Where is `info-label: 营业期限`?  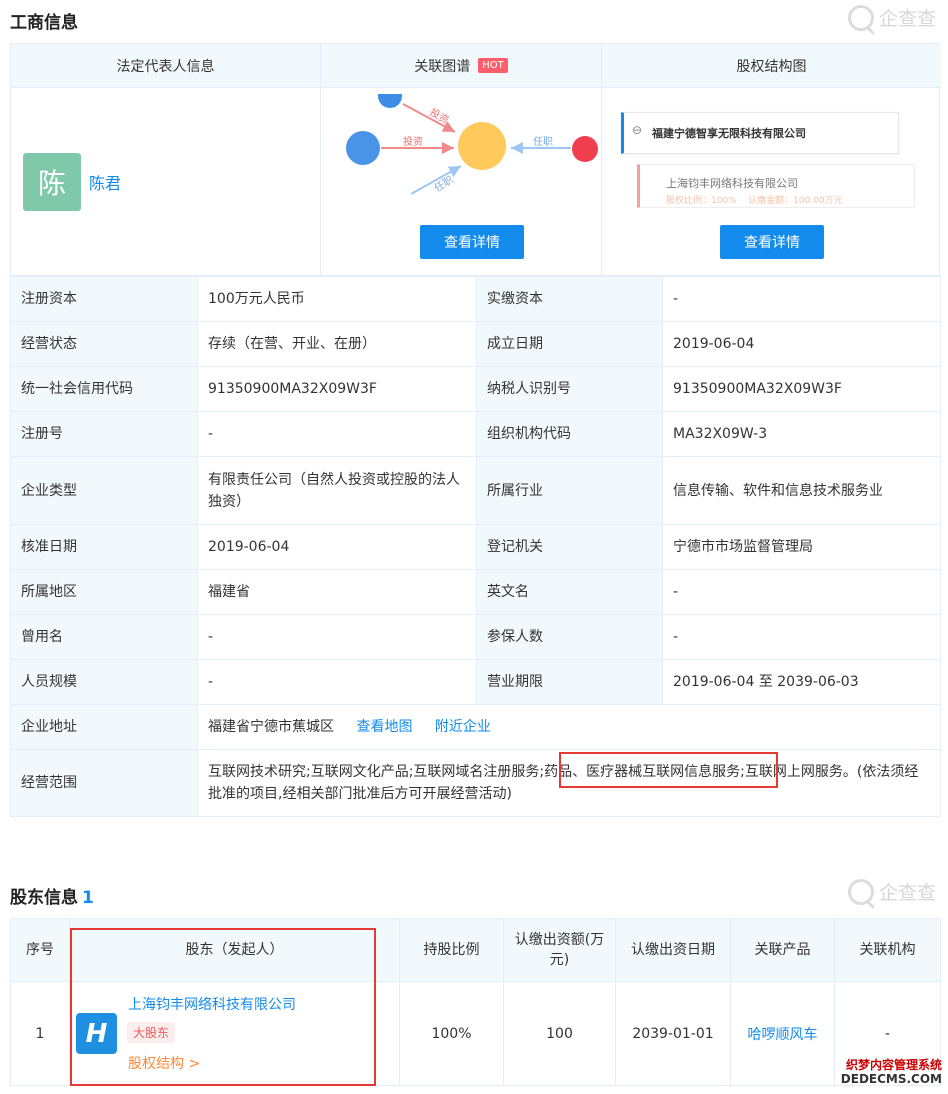
info-label: 营业期限 is located at coordinates (569, 682).